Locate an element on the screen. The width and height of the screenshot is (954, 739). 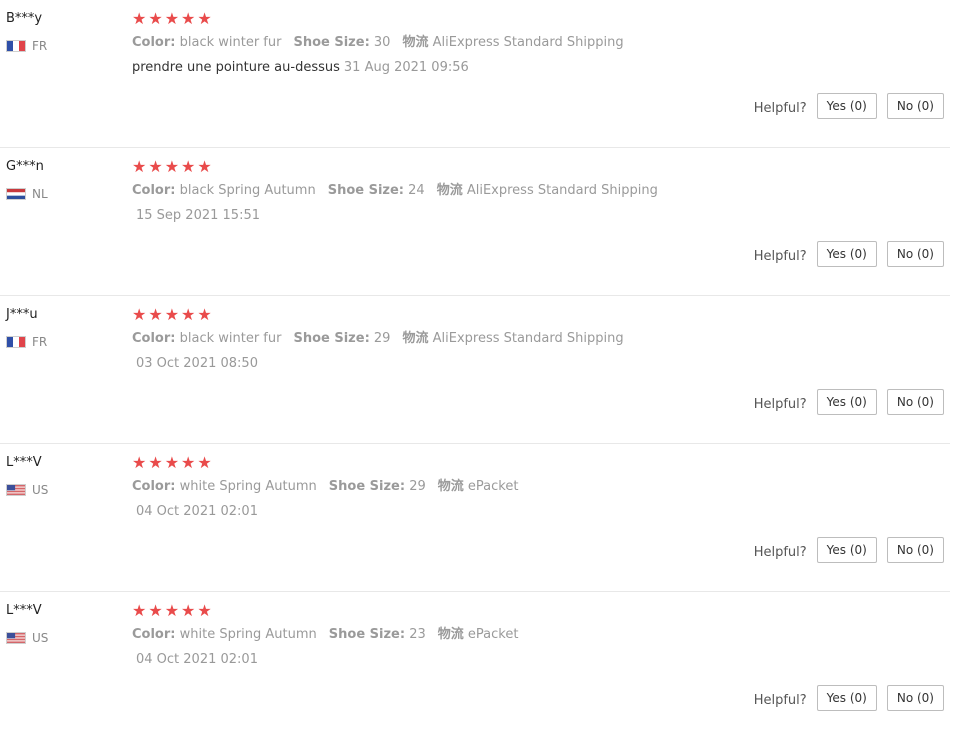
review-attribute: Color: black Spring Autumn is located at coordinates (224, 191).